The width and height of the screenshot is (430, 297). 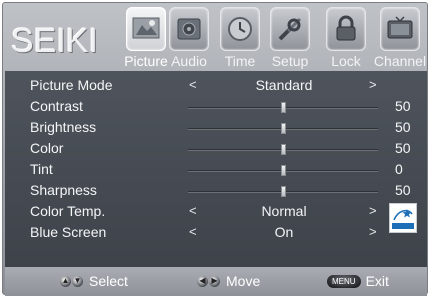 What do you see at coordinates (243, 281) in the screenshot?
I see `move-label: Move` at bounding box center [243, 281].